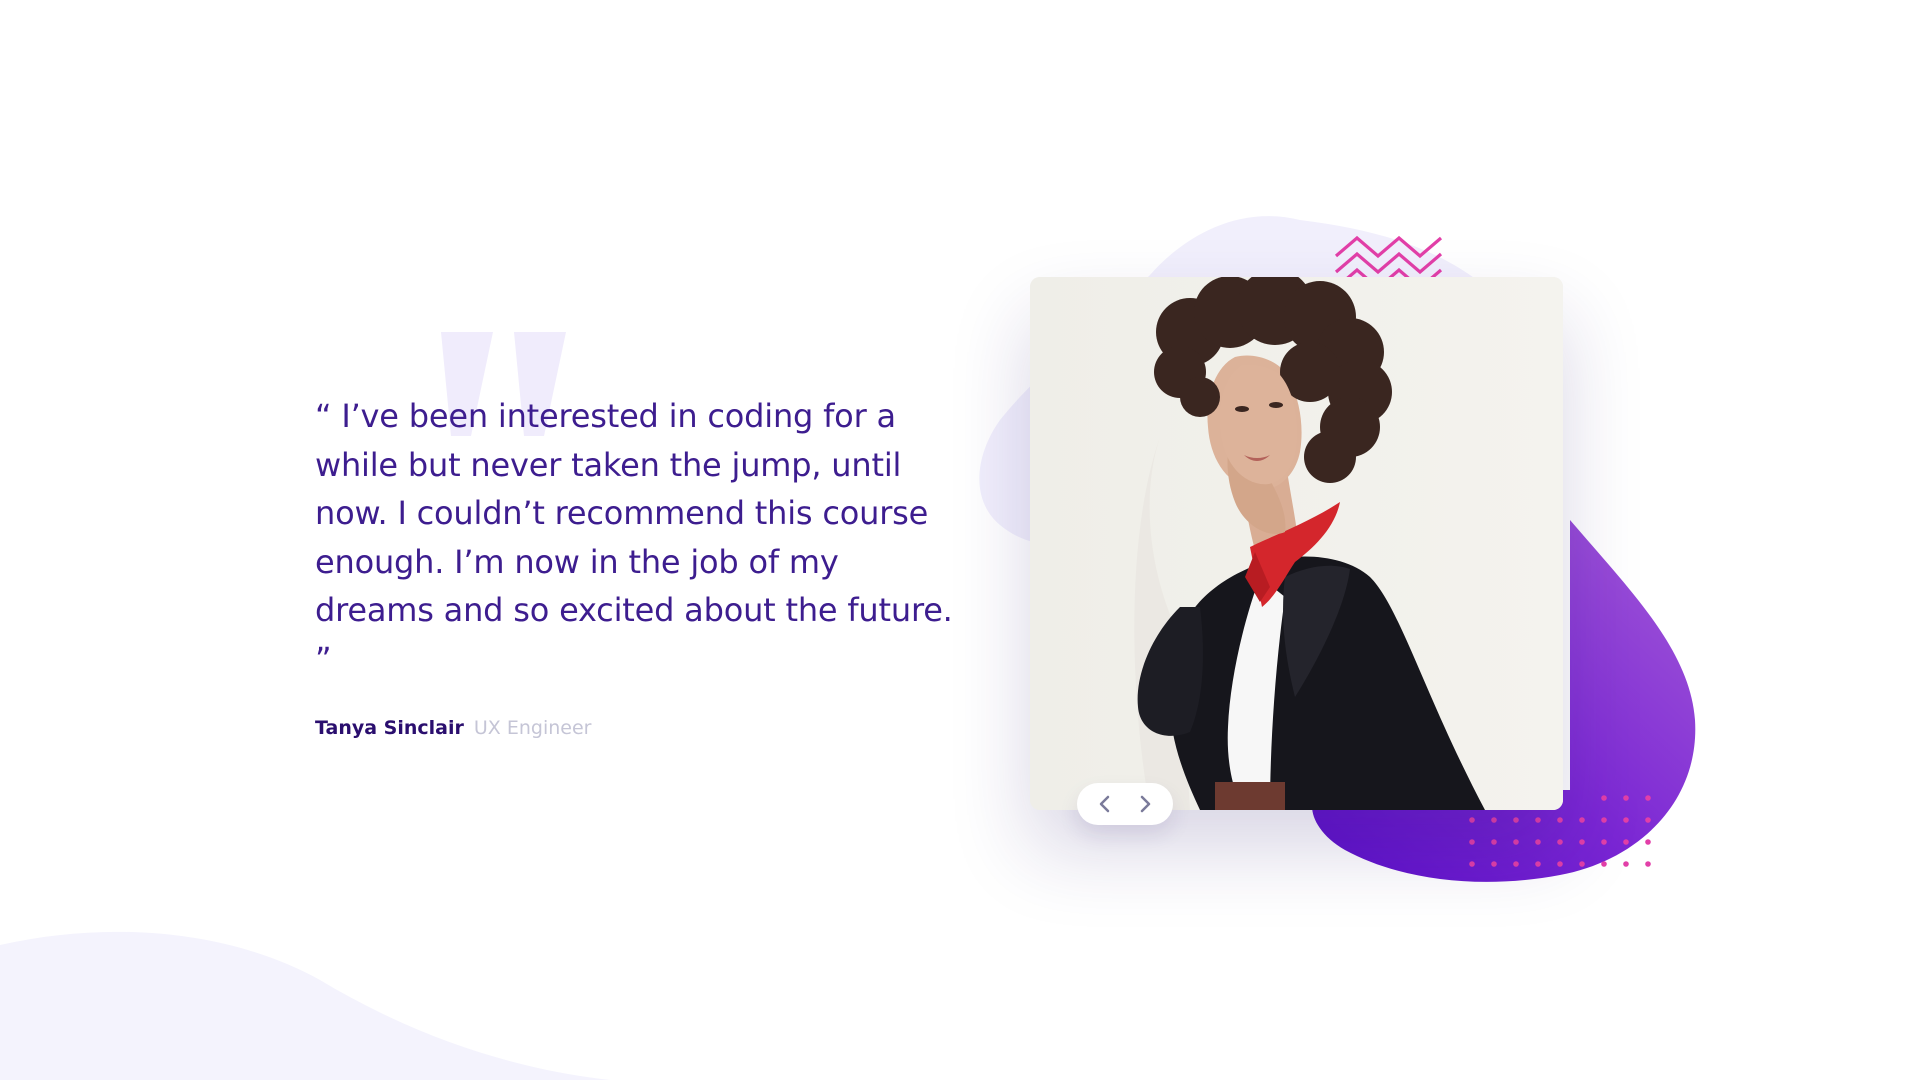 The height and width of the screenshot is (1080, 1920). I want to click on previous-slide-button, so click(1105, 804).